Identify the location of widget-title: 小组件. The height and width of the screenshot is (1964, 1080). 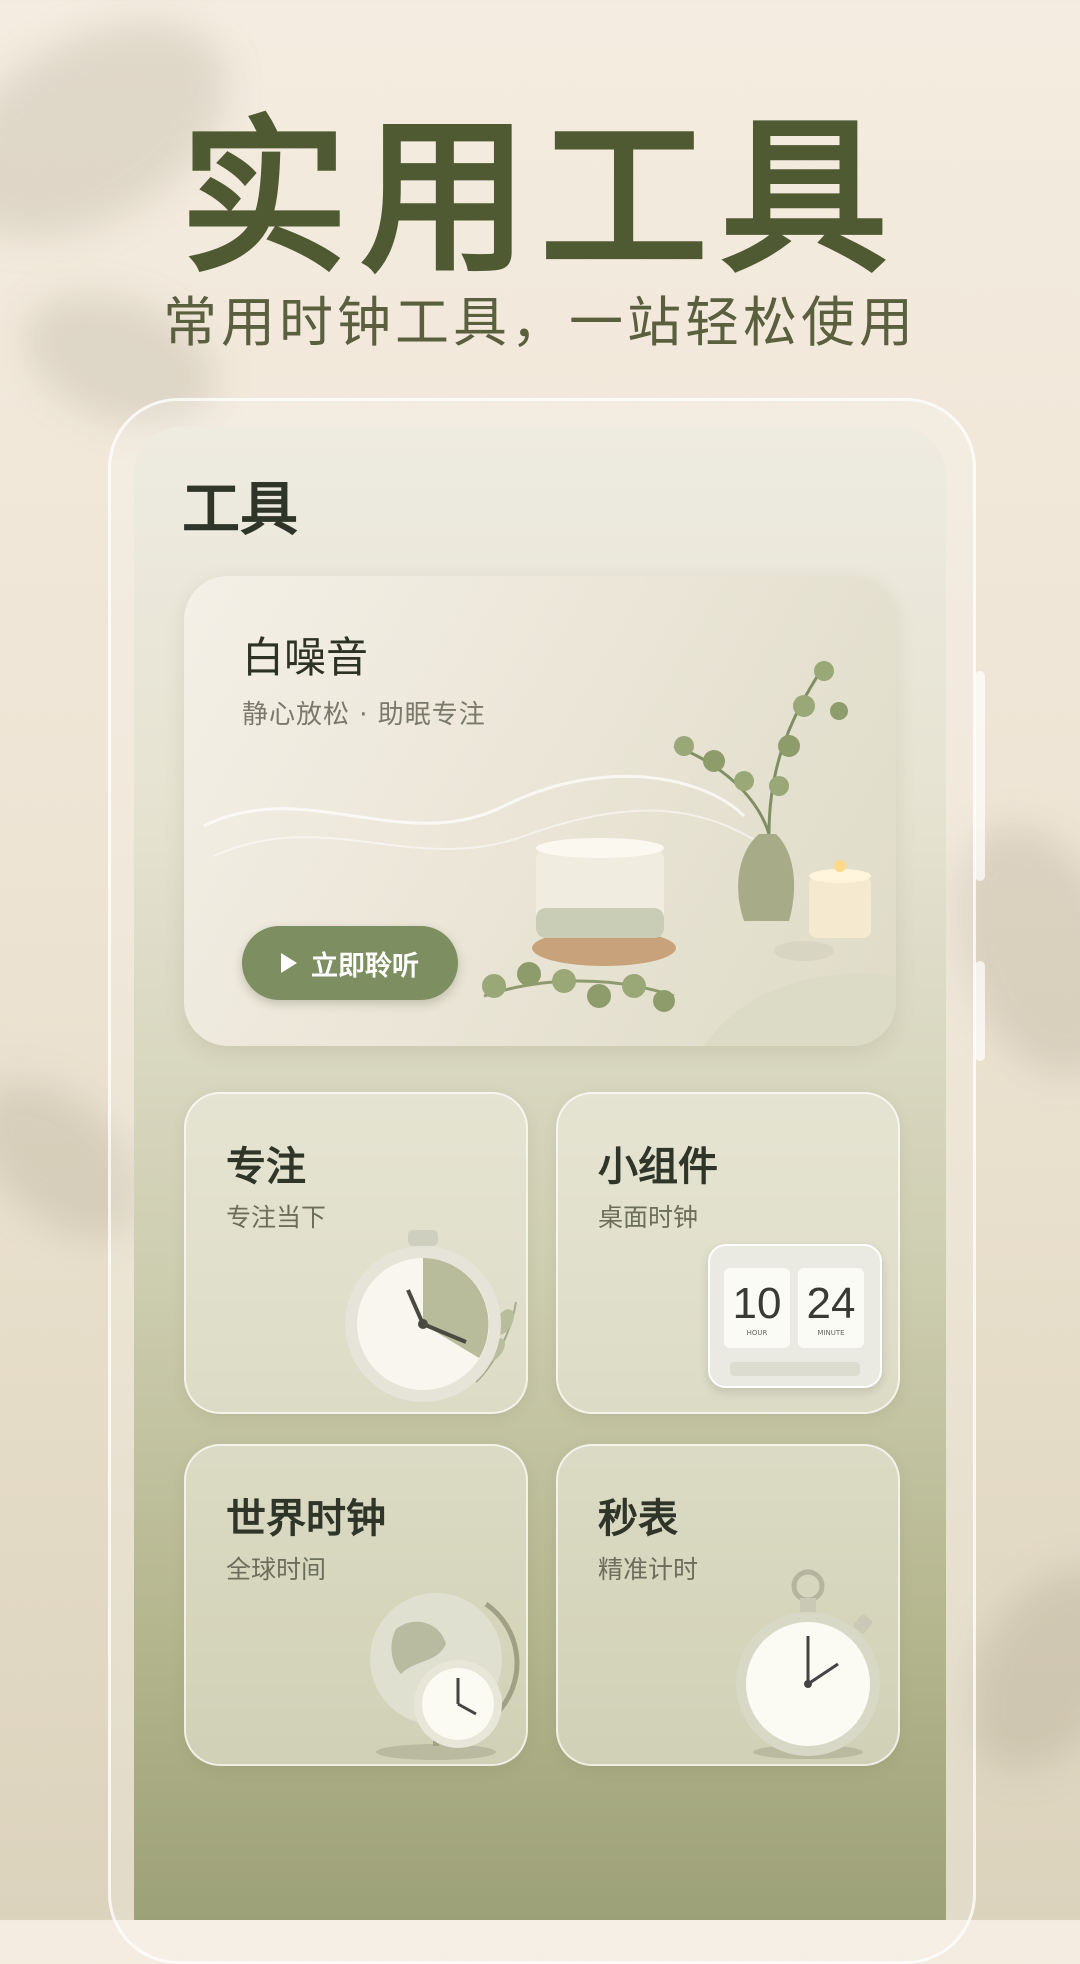
(658, 1167).